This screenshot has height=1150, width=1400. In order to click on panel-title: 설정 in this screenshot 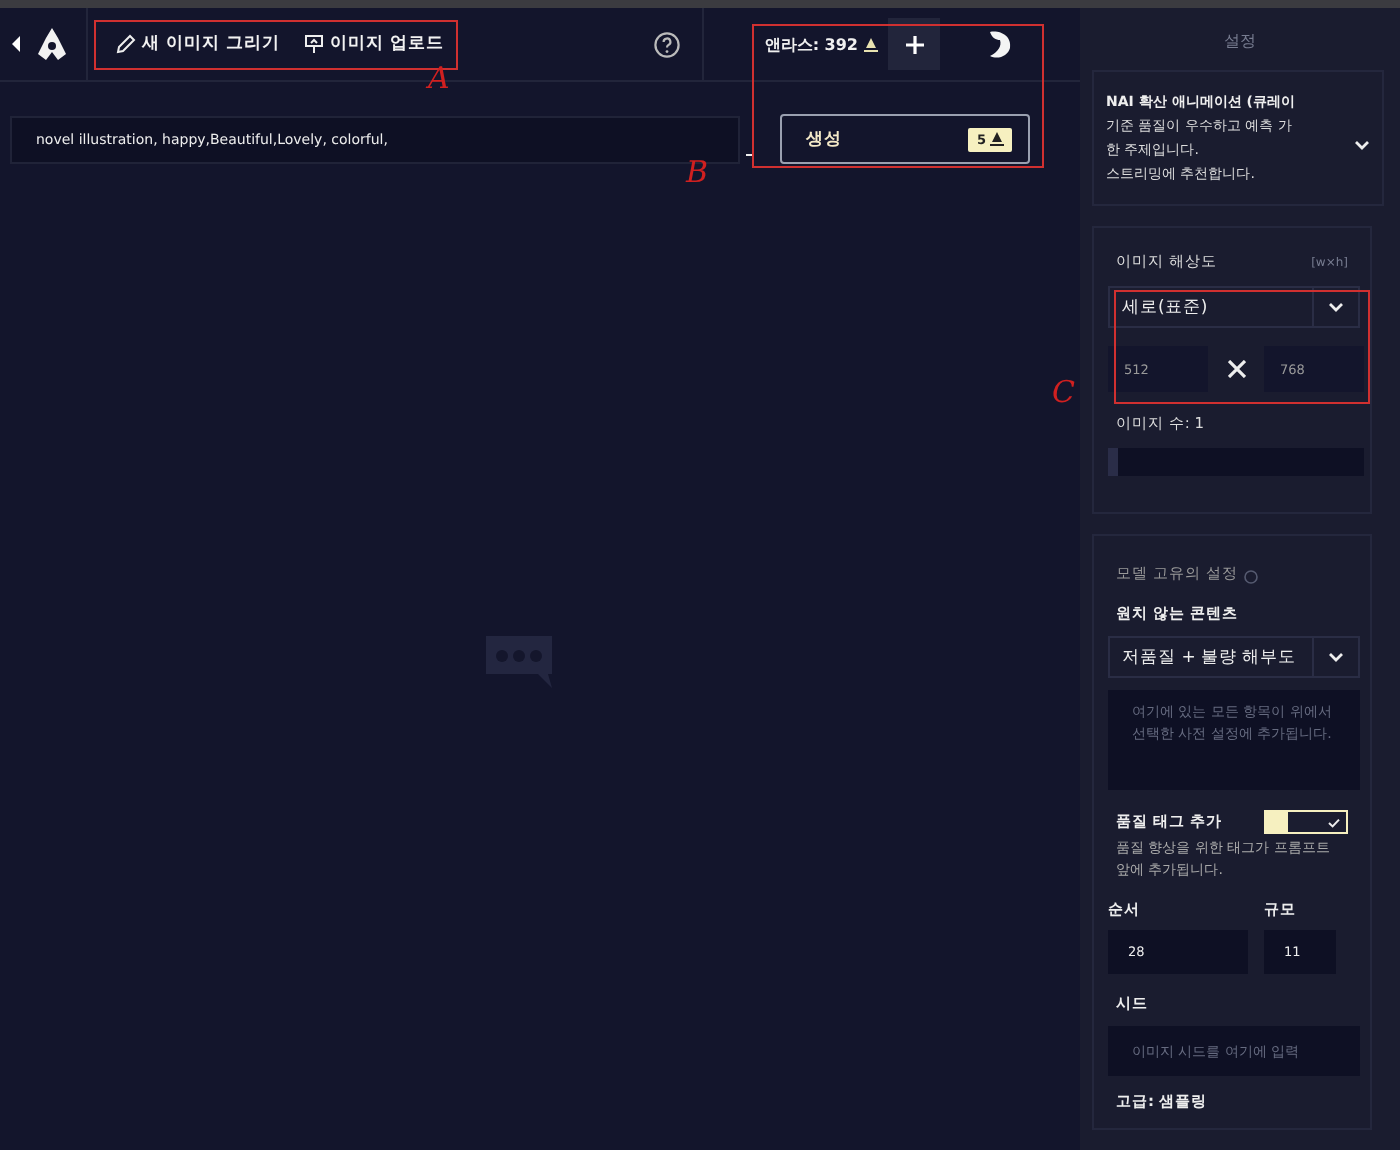, I will do `click(1240, 42)`.